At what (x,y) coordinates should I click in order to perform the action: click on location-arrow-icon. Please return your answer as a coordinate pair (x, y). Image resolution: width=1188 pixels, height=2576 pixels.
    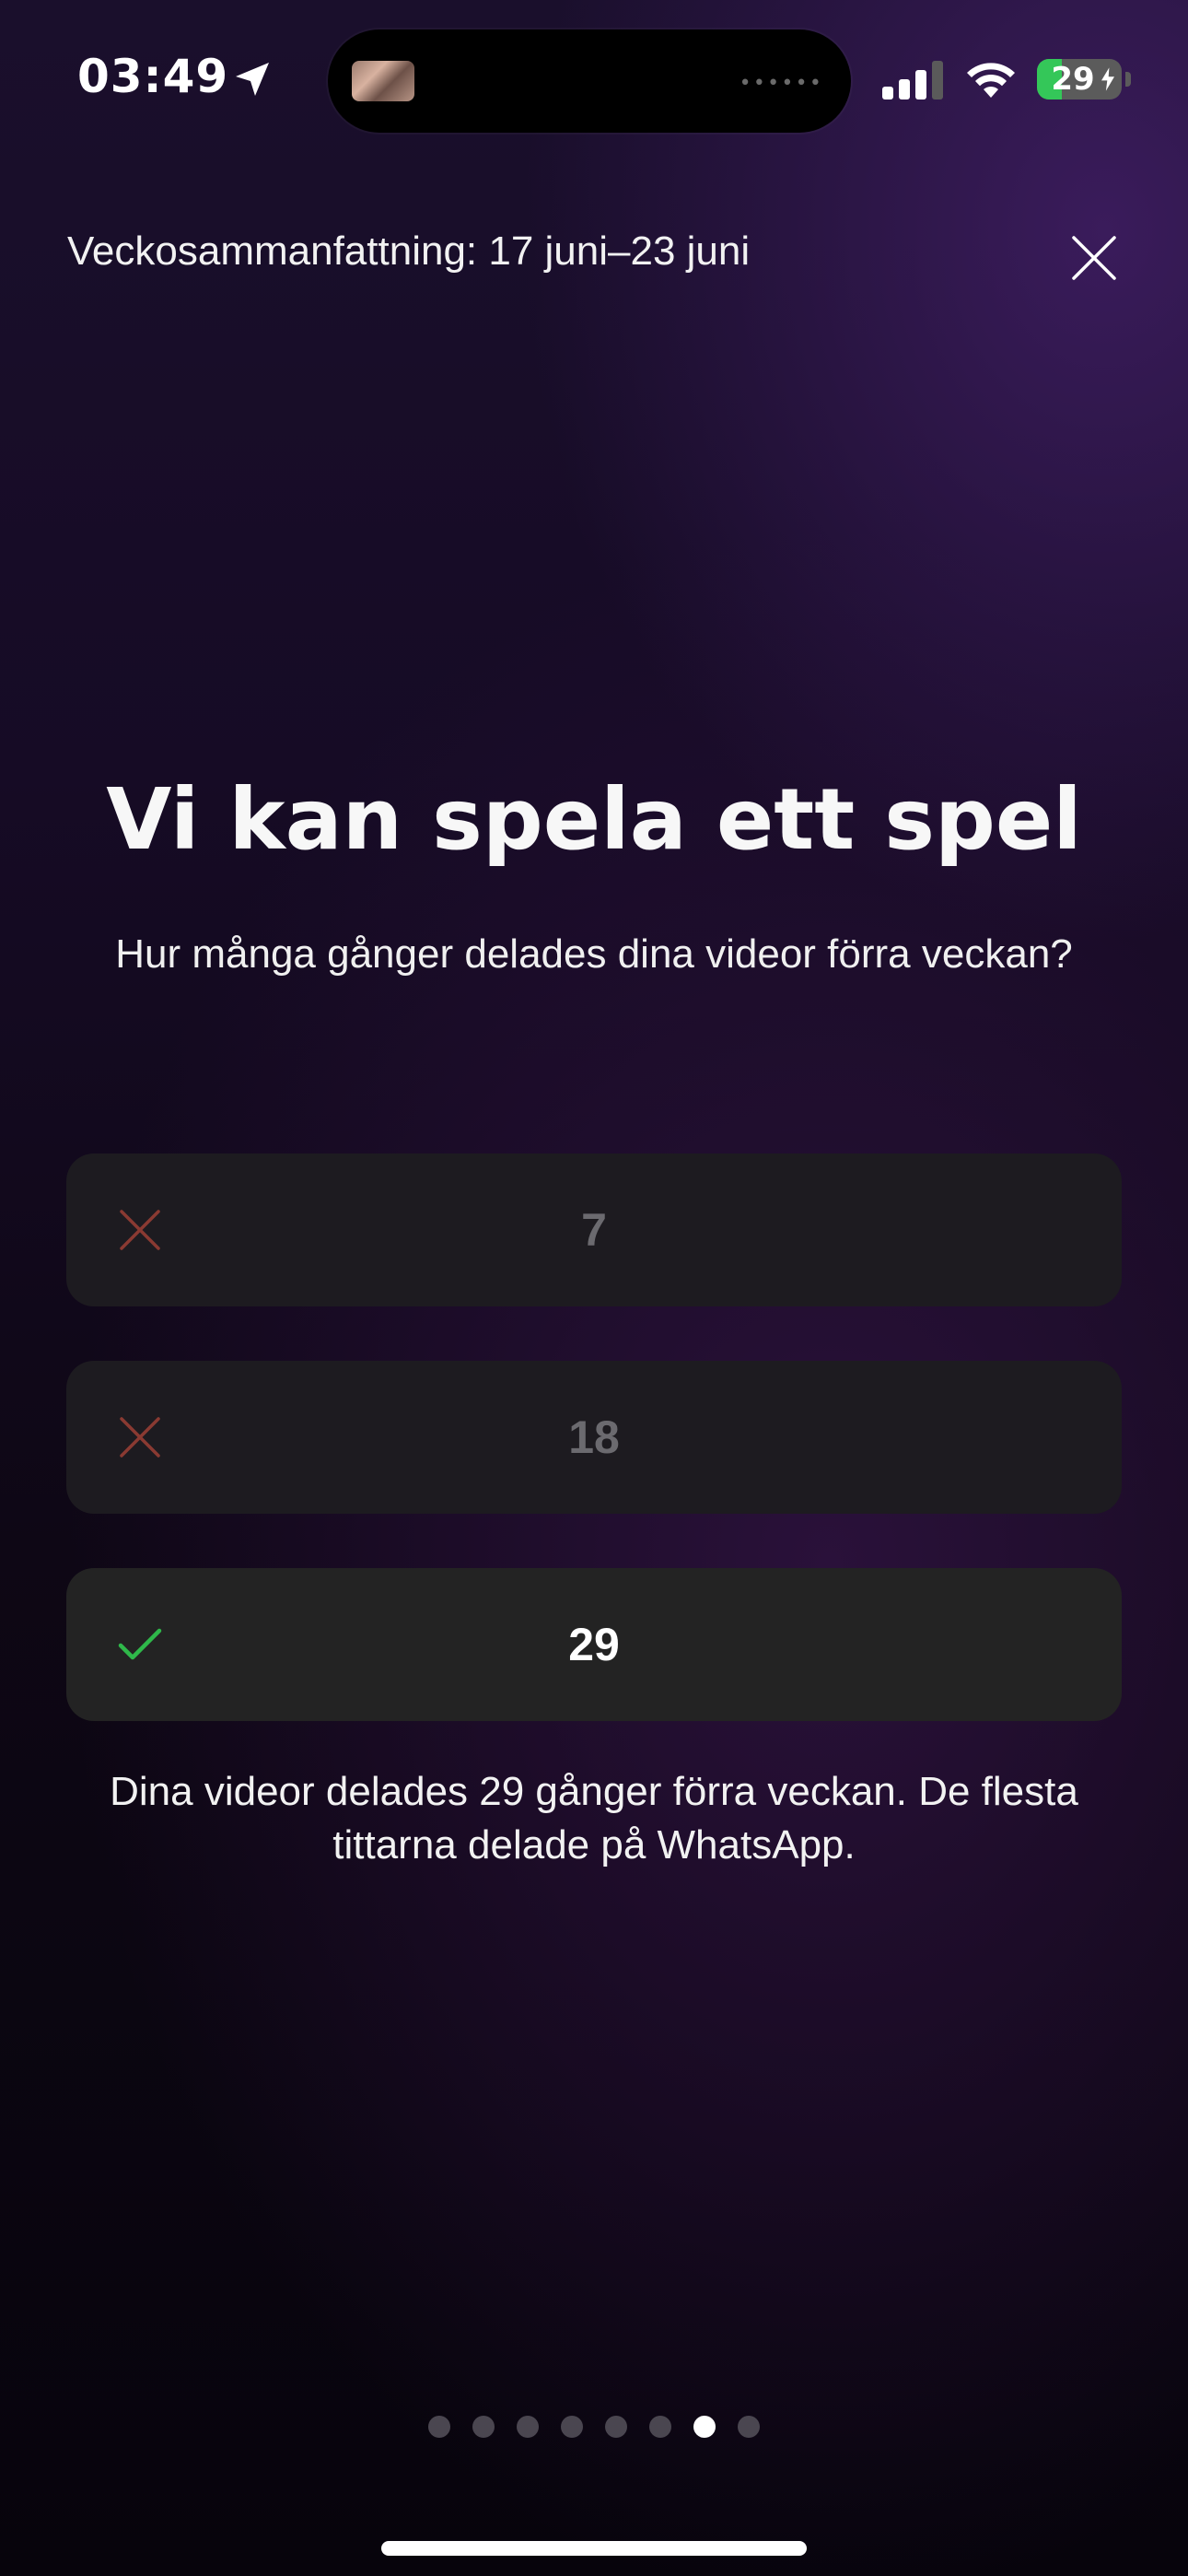
    Looking at the image, I should click on (253, 79).